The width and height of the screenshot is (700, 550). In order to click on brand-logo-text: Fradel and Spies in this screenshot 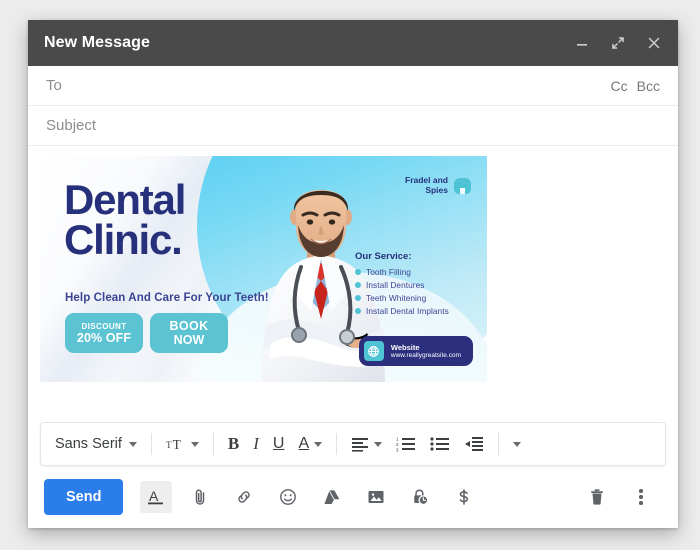, I will do `click(426, 185)`.